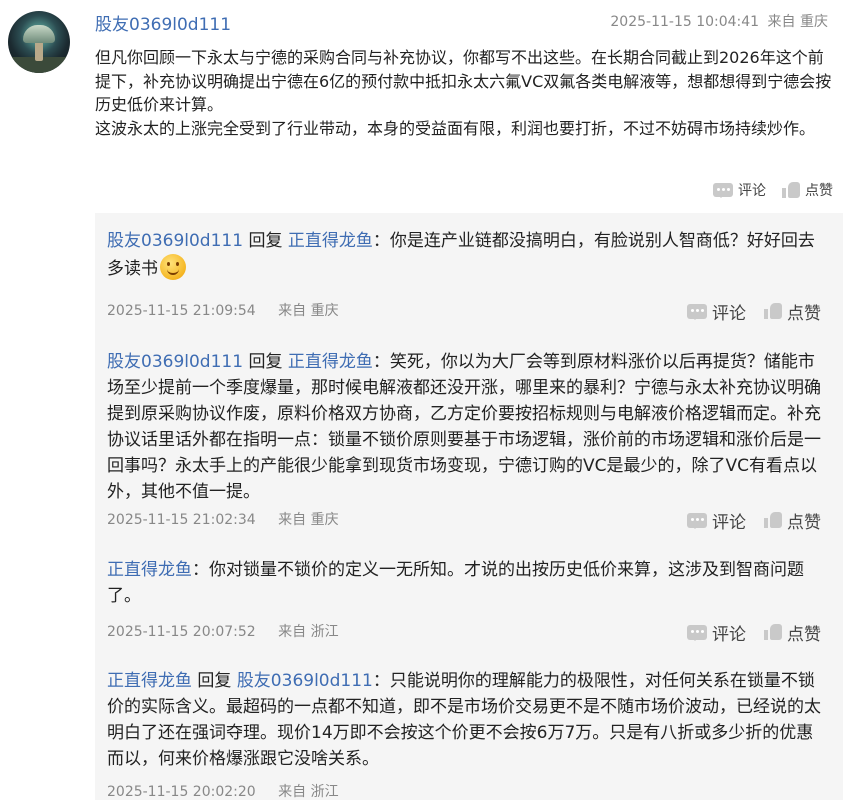  What do you see at coordinates (181, 520) in the screenshot?
I see `reply-time: 2025-11-15 21:02:34` at bounding box center [181, 520].